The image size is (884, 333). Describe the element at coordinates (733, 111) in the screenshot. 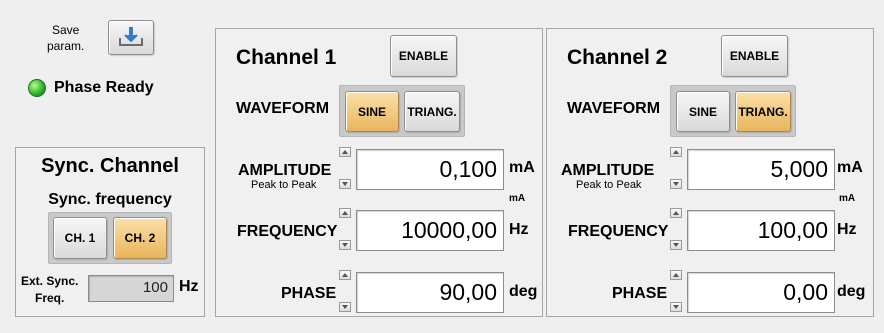

I see `channel-2-waveform-selector: SINE TRIANG.` at that location.